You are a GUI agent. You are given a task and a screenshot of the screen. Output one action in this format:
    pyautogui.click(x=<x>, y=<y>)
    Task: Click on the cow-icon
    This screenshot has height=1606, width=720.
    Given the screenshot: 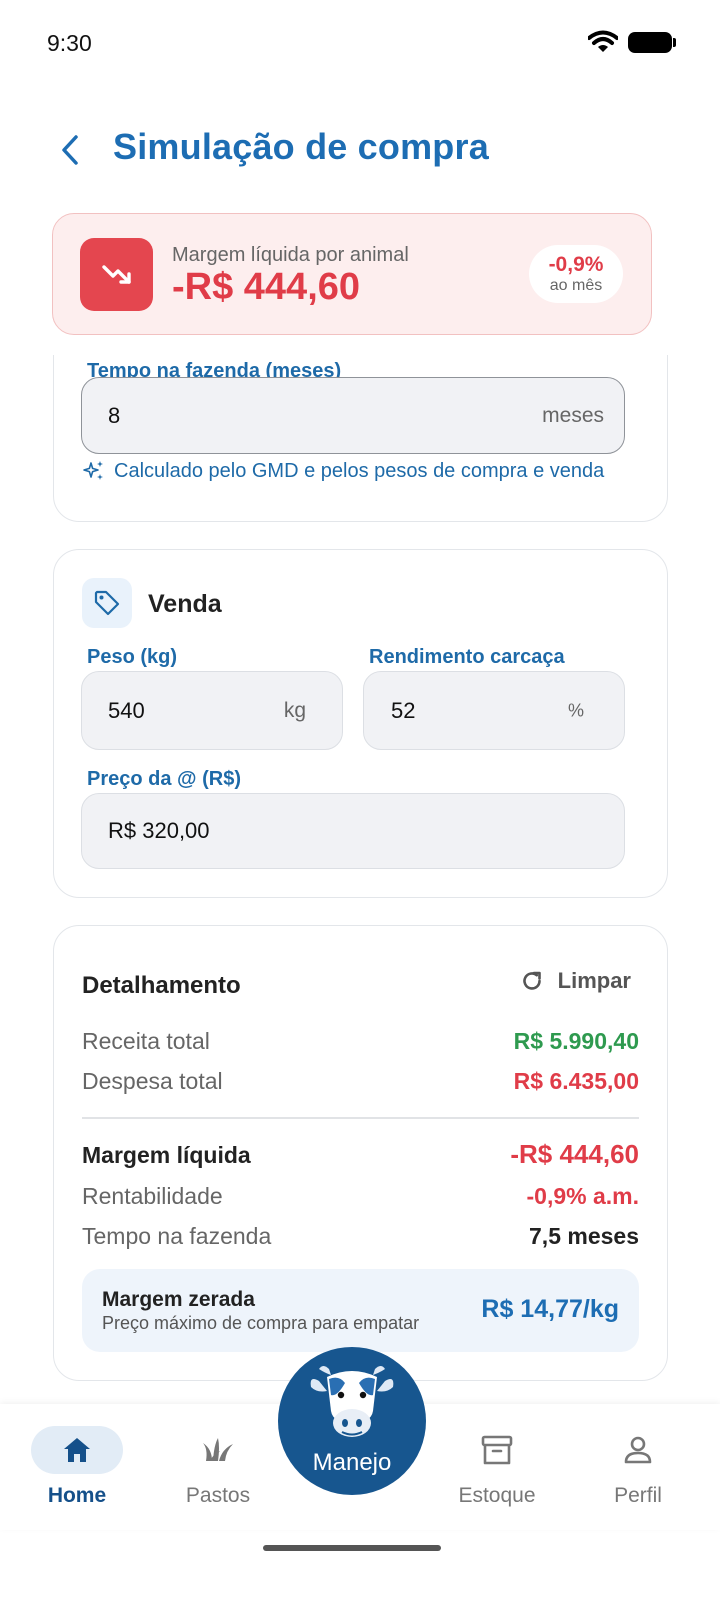 What is the action you would take?
    pyautogui.click(x=352, y=1401)
    